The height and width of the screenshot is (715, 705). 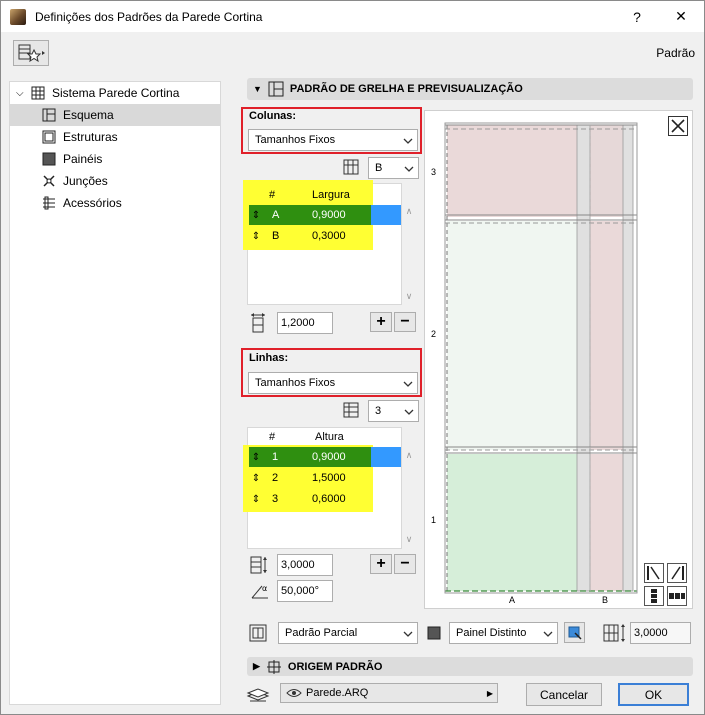 What do you see at coordinates (49, 137) in the screenshot?
I see `frames-icon` at bounding box center [49, 137].